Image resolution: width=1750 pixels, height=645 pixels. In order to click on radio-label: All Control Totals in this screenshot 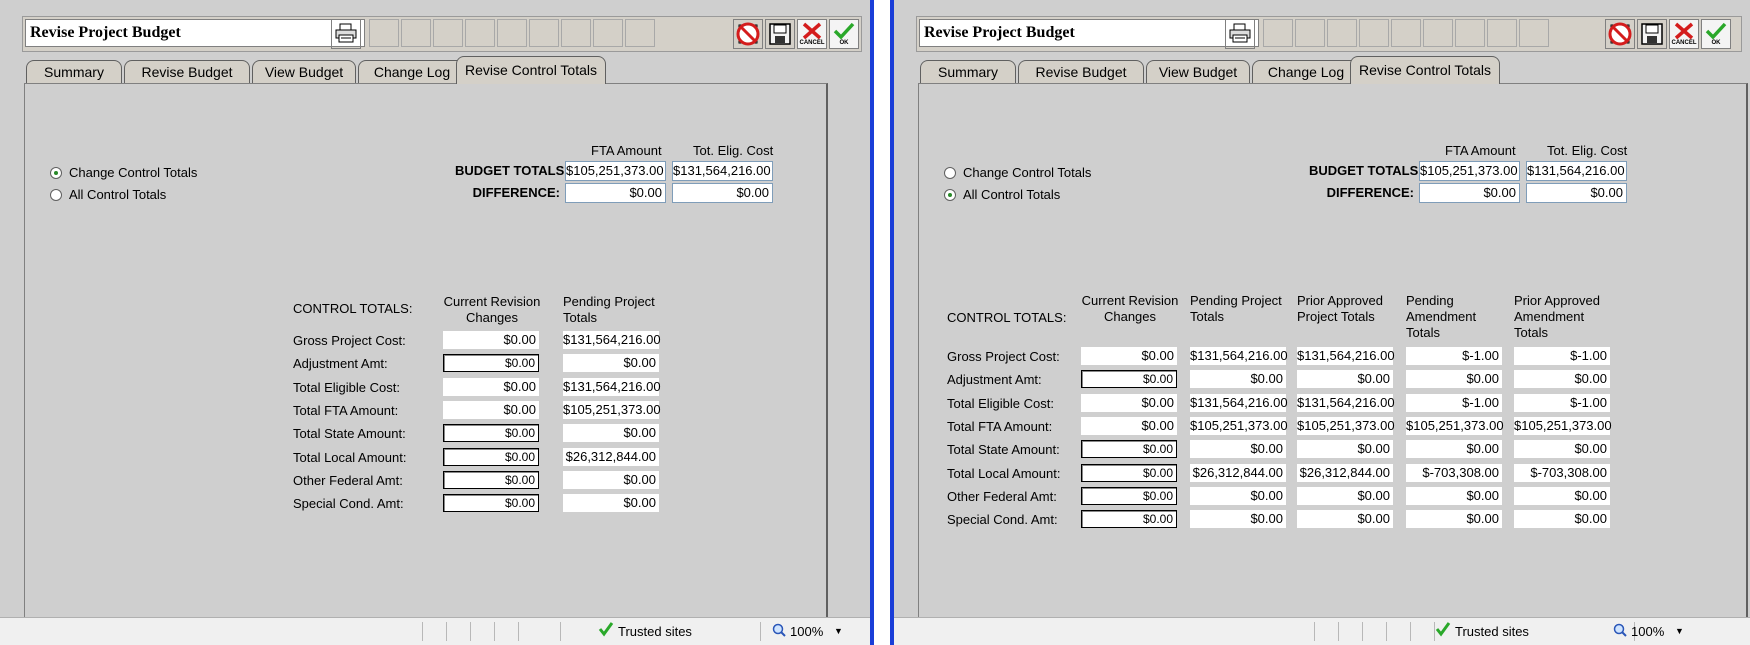, I will do `click(118, 194)`.